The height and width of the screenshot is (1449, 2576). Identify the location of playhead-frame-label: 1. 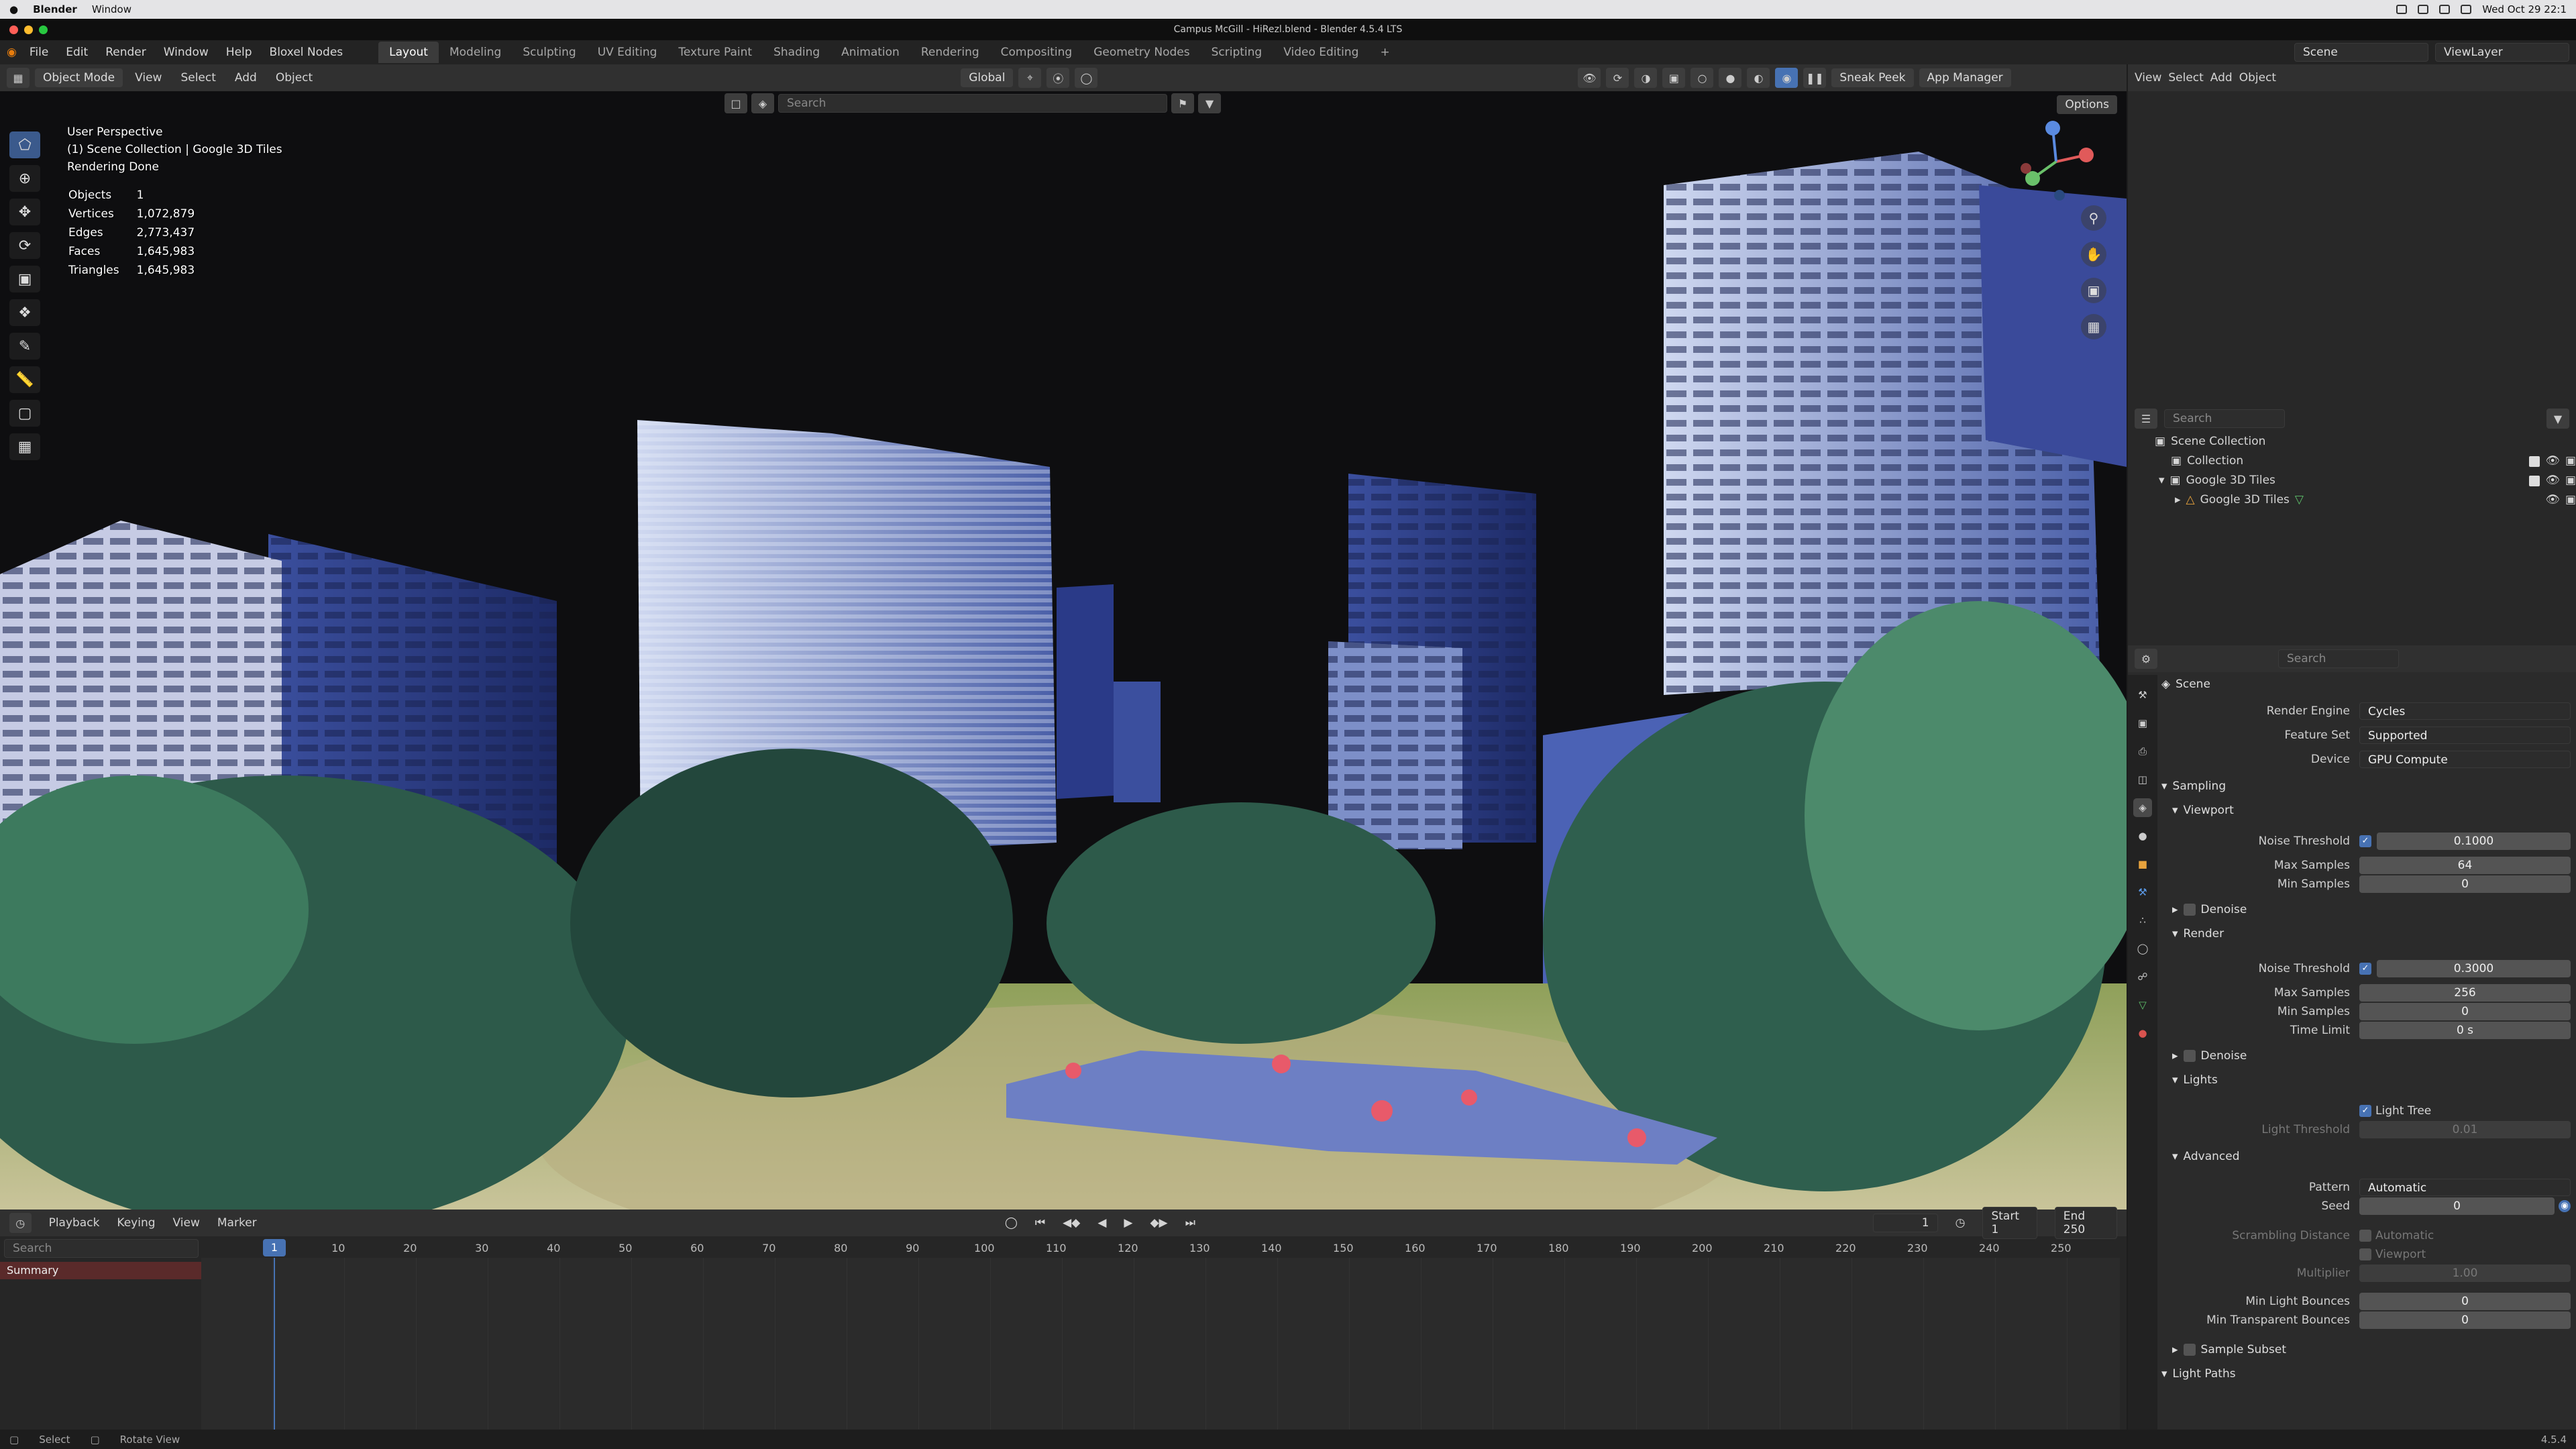
(274, 1247).